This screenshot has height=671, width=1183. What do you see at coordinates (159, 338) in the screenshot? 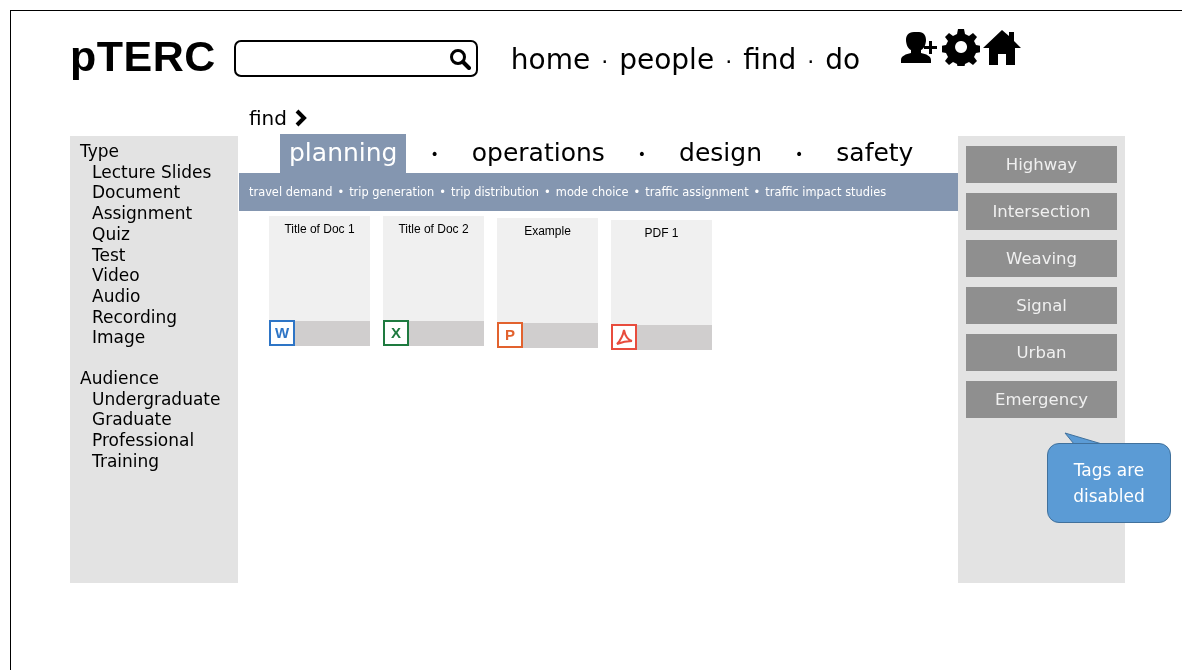
I see `filter-item: Image` at bounding box center [159, 338].